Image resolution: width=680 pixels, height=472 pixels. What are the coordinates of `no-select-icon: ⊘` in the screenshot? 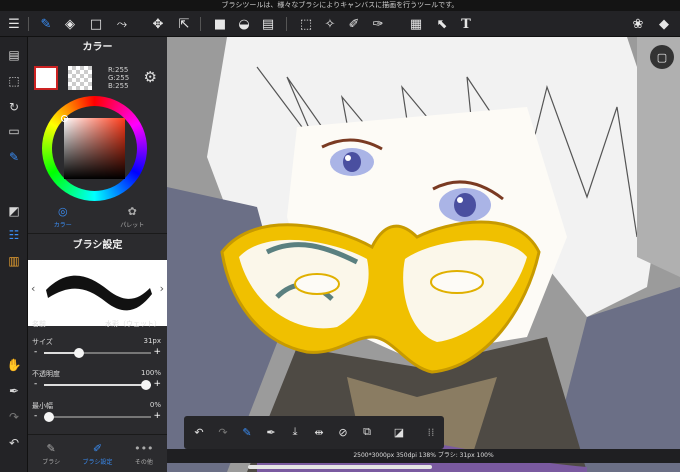 It's located at (343, 432).